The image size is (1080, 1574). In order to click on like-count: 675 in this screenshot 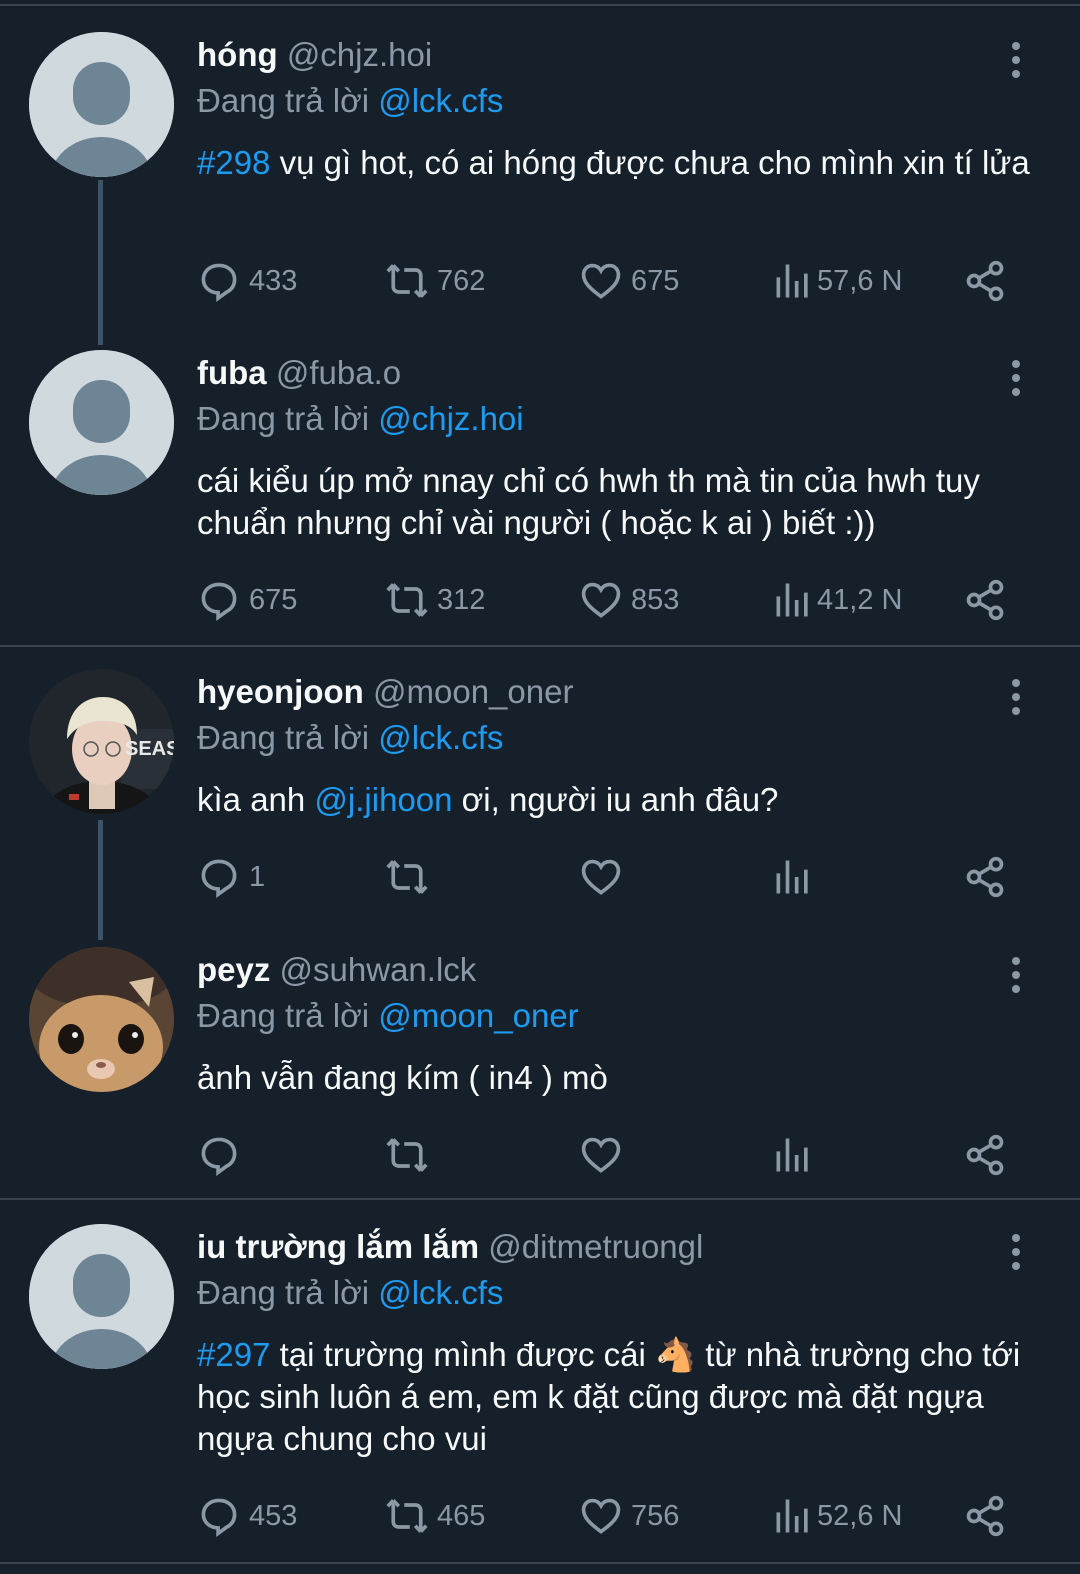, I will do `click(655, 280)`.